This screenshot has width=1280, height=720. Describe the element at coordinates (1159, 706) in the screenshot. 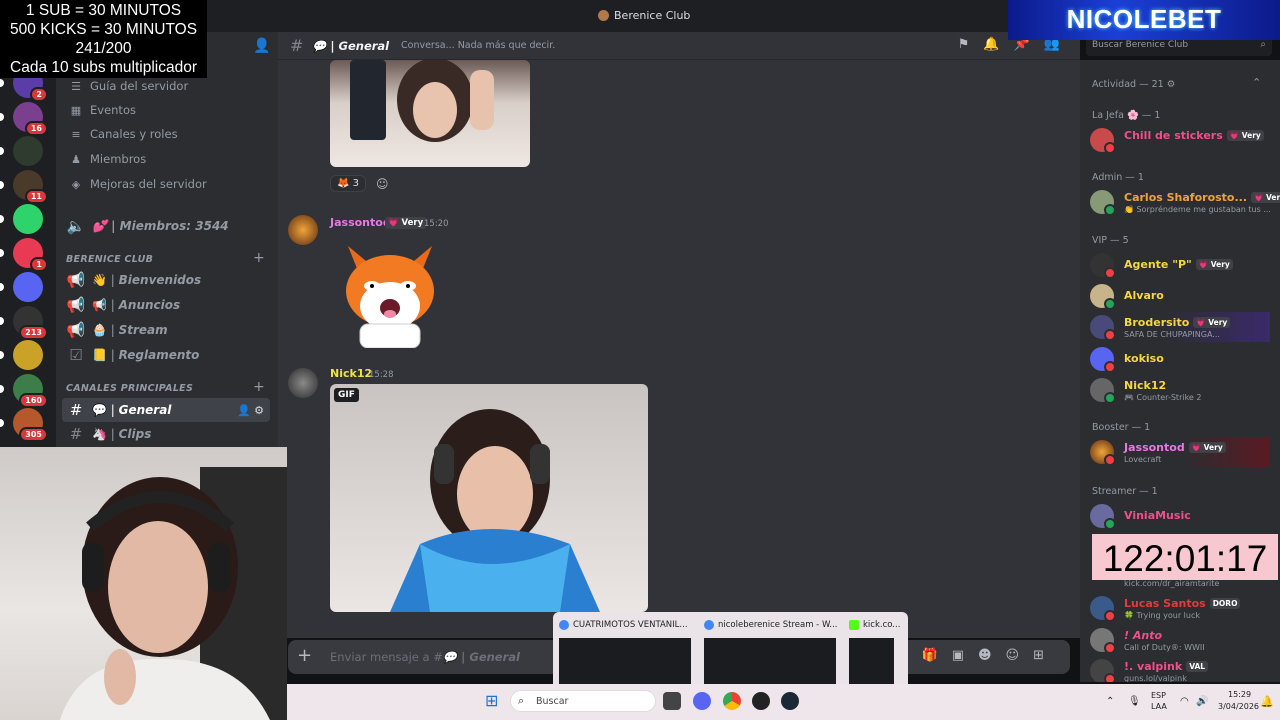

I see `language-variant: LAA` at that location.